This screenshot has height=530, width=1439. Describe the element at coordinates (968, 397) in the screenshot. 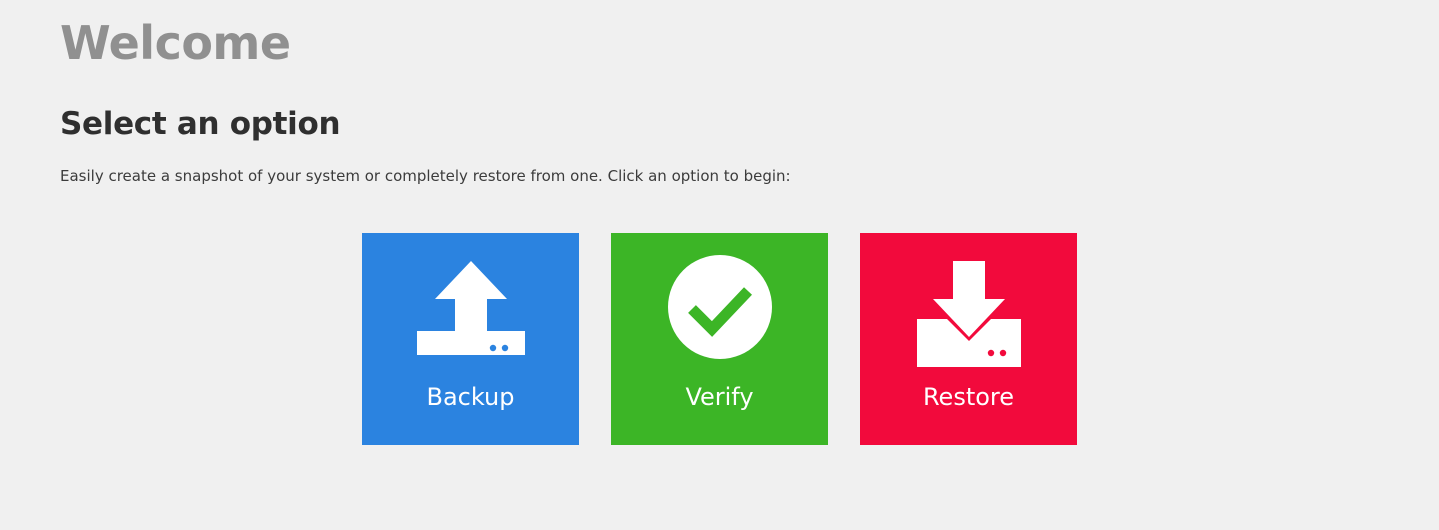

I see `restore-button-label: Restore` at that location.